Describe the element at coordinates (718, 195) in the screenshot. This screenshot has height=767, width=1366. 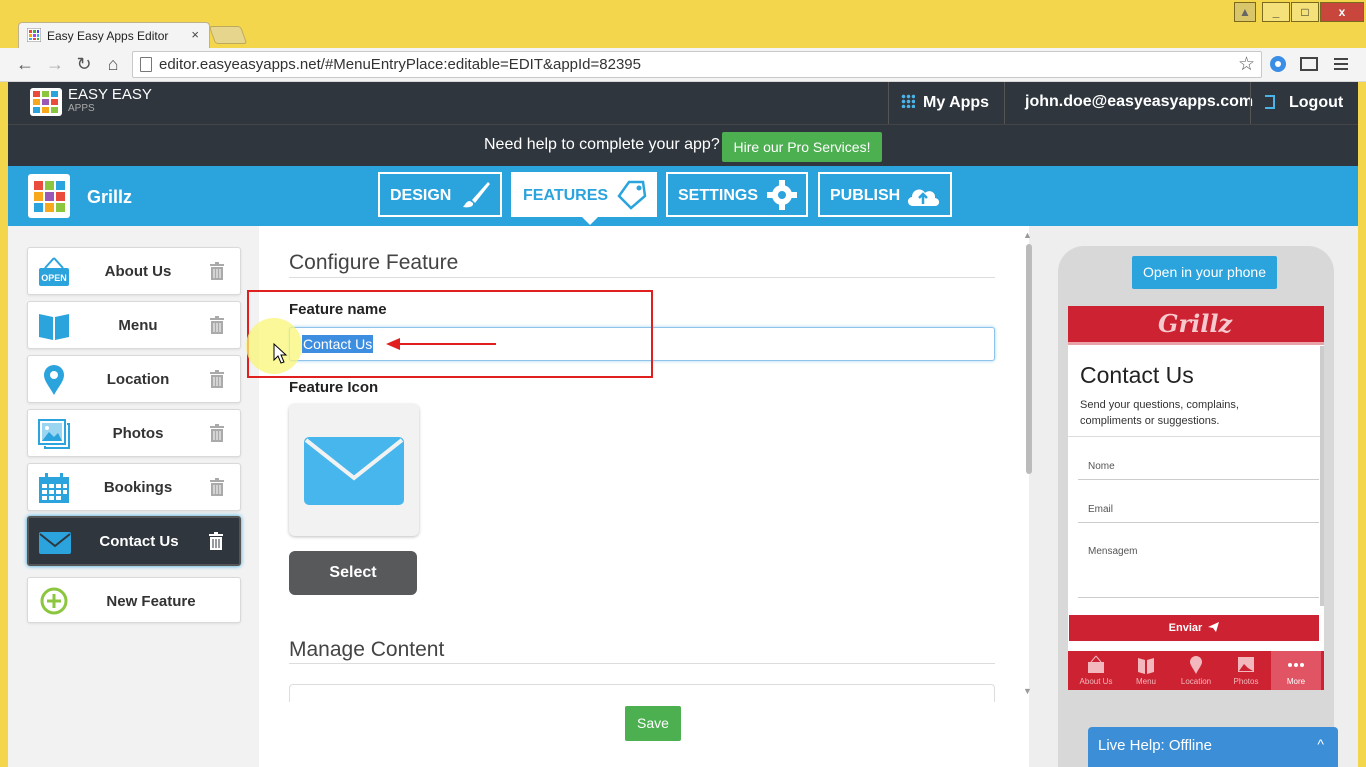
I see `tab-settings-label: SETTINGS` at that location.